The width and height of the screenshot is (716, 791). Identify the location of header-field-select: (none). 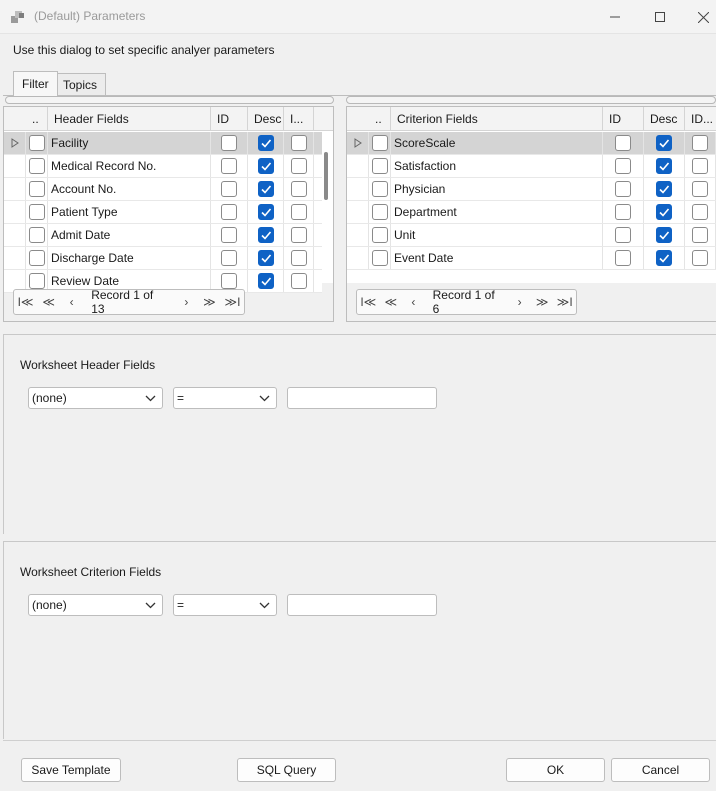
(95, 398).